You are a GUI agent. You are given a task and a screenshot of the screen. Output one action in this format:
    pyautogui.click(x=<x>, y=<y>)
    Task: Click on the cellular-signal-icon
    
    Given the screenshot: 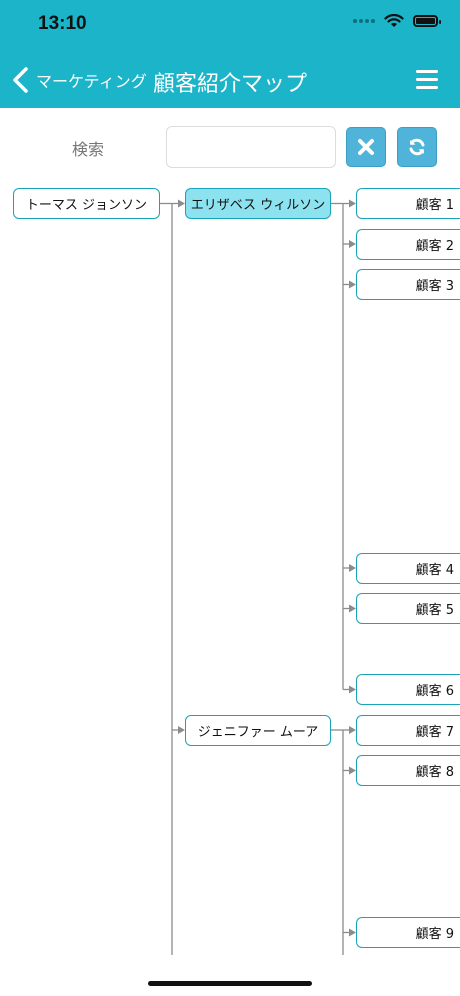 What is the action you would take?
    pyautogui.click(x=364, y=21)
    